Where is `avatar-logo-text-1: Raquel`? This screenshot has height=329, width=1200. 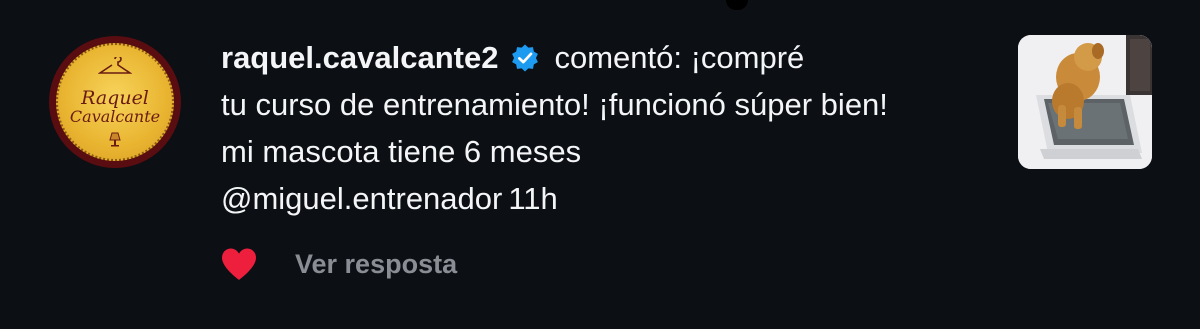 avatar-logo-text-1: Raquel is located at coordinates (115, 97).